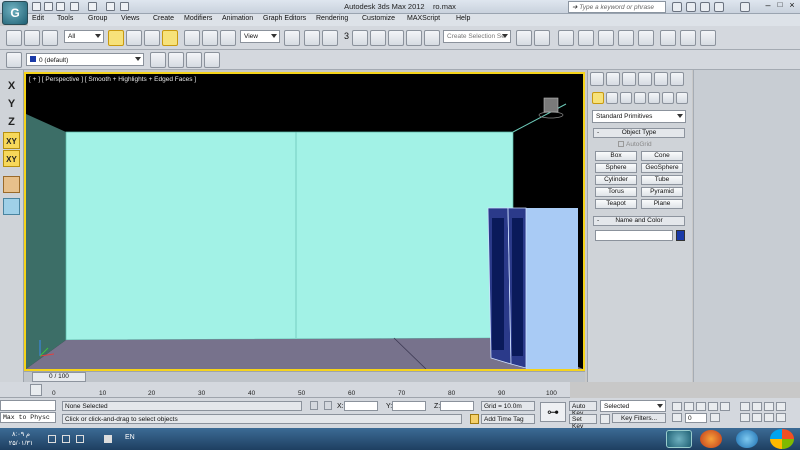  Describe the element at coordinates (679, 439) in the screenshot. I see `3ds-max-taskbar-icon` at that location.